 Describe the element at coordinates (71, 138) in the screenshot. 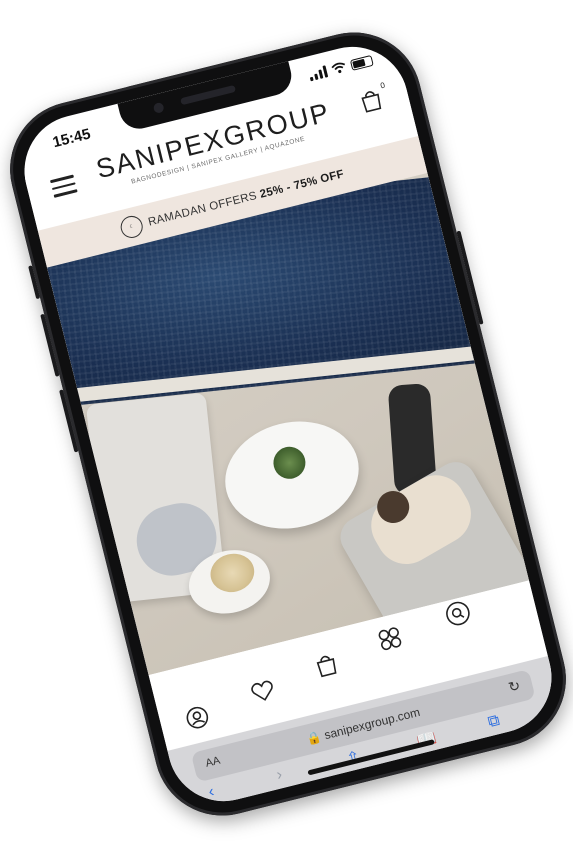

I see `status-time: 15:45` at that location.